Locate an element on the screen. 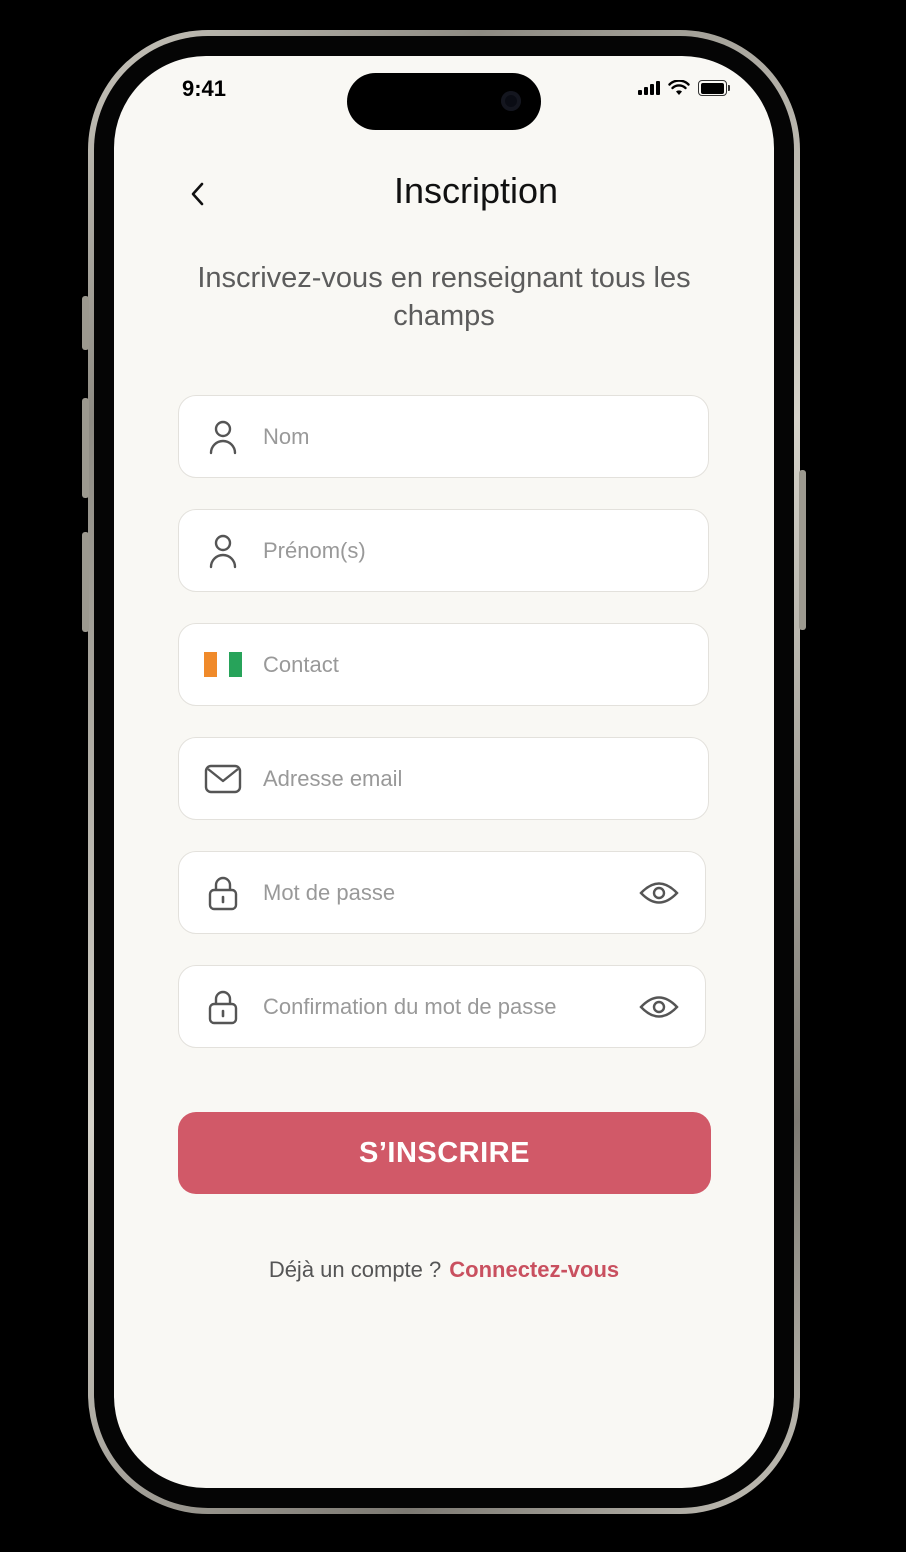 This screenshot has width=906, height=1552. confirm-password-field is located at coordinates (442, 1006).